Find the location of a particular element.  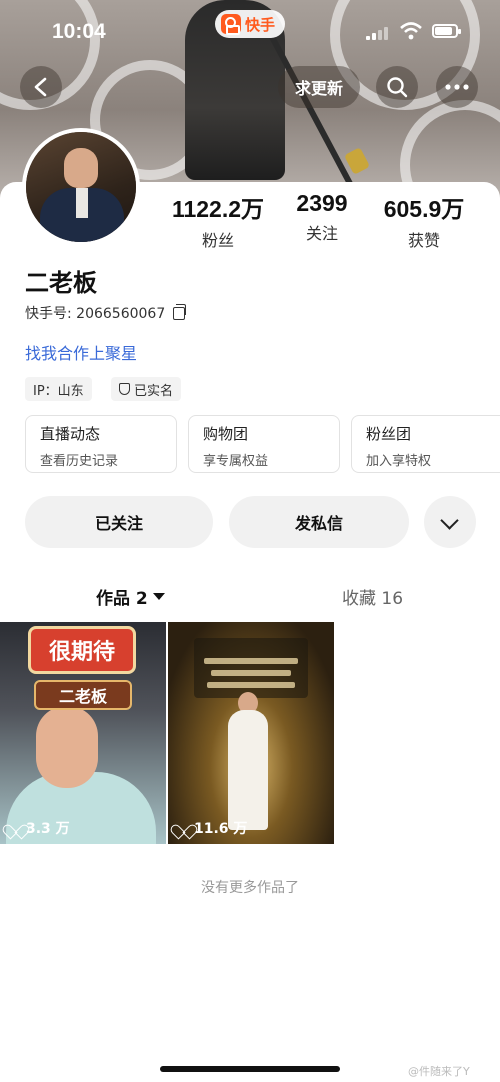

watermark: @件随来了Y is located at coordinates (439, 1071).